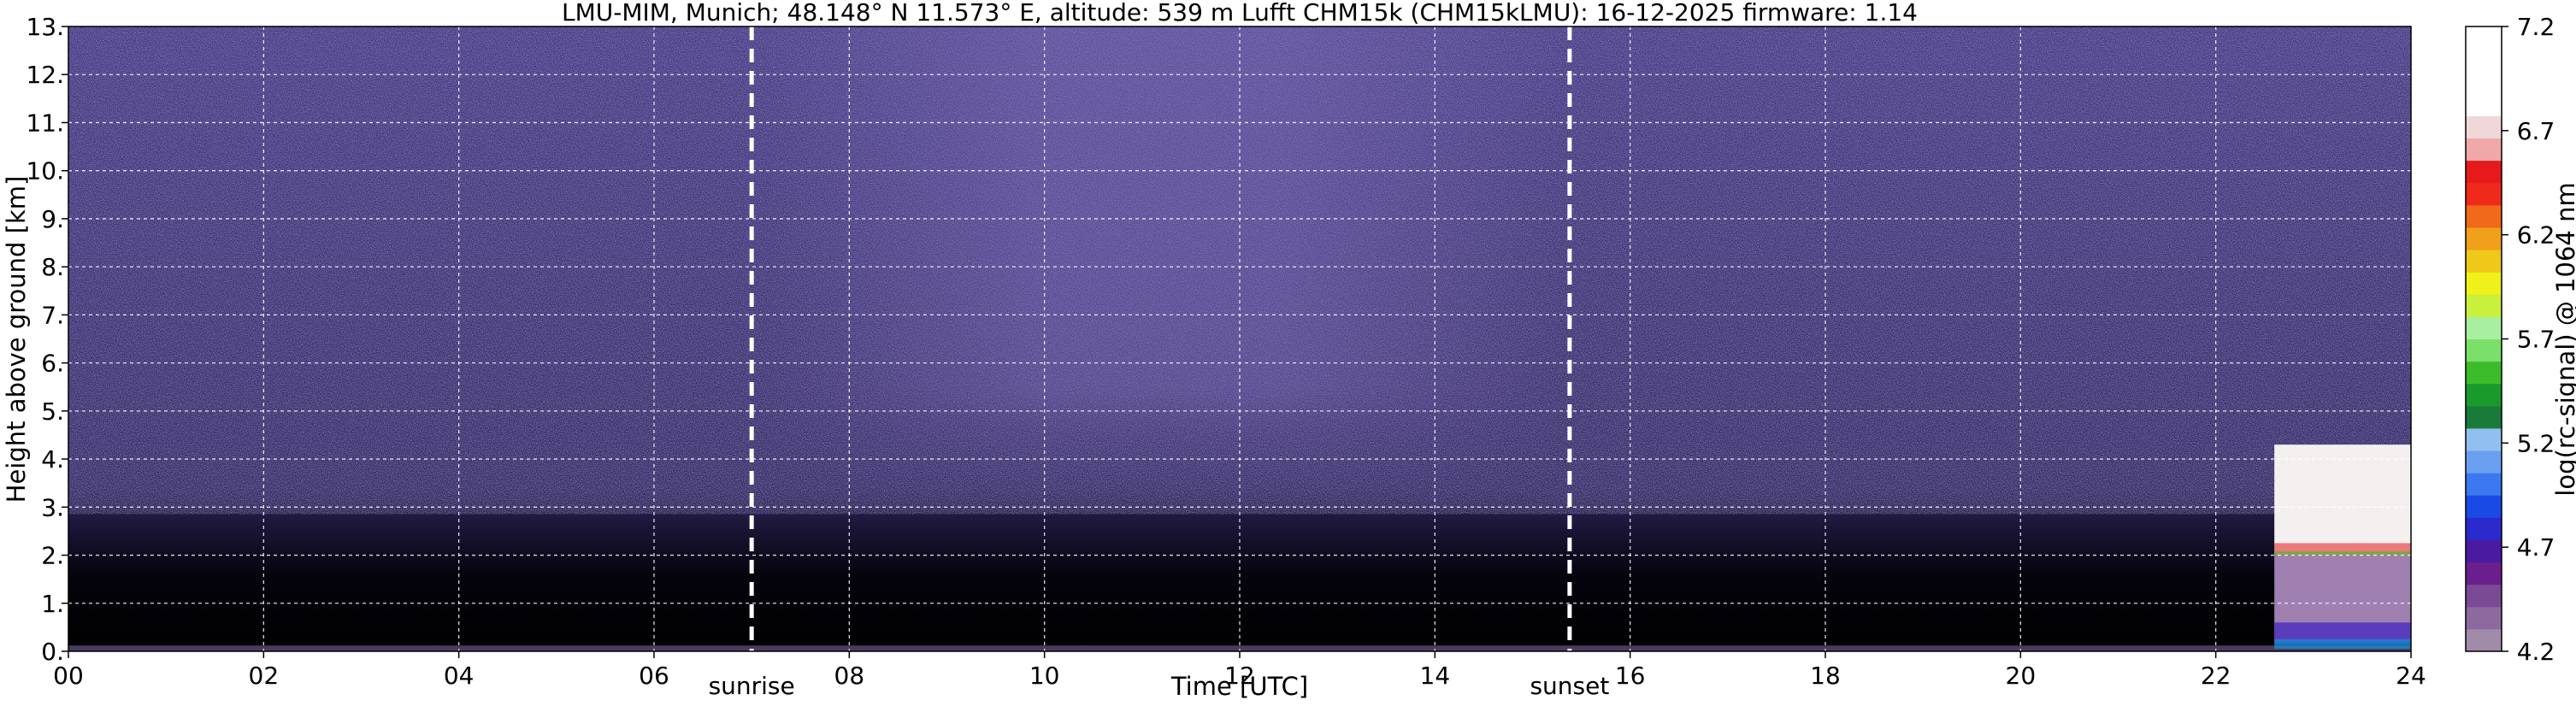 The image size is (2576, 706). What do you see at coordinates (2536, 547) in the screenshot?
I see `colorbar-tick-label: 4.7` at bounding box center [2536, 547].